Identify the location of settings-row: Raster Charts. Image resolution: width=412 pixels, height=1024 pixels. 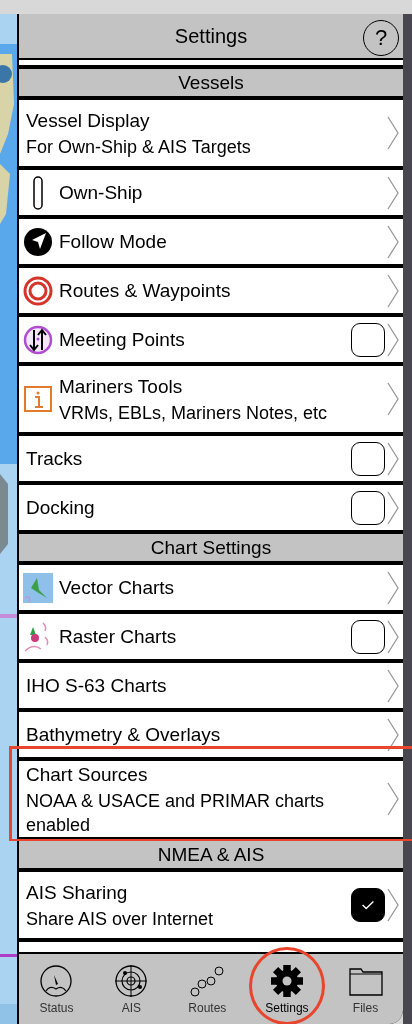
(211, 636).